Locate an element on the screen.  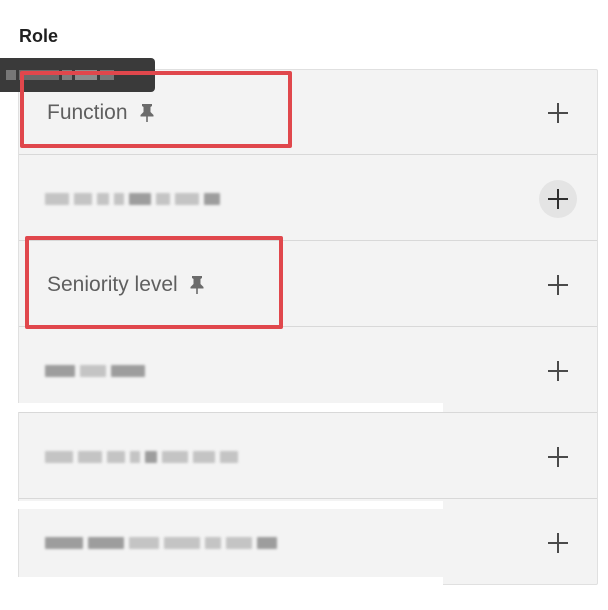
section-title: Role is located at coordinates (39, 36).